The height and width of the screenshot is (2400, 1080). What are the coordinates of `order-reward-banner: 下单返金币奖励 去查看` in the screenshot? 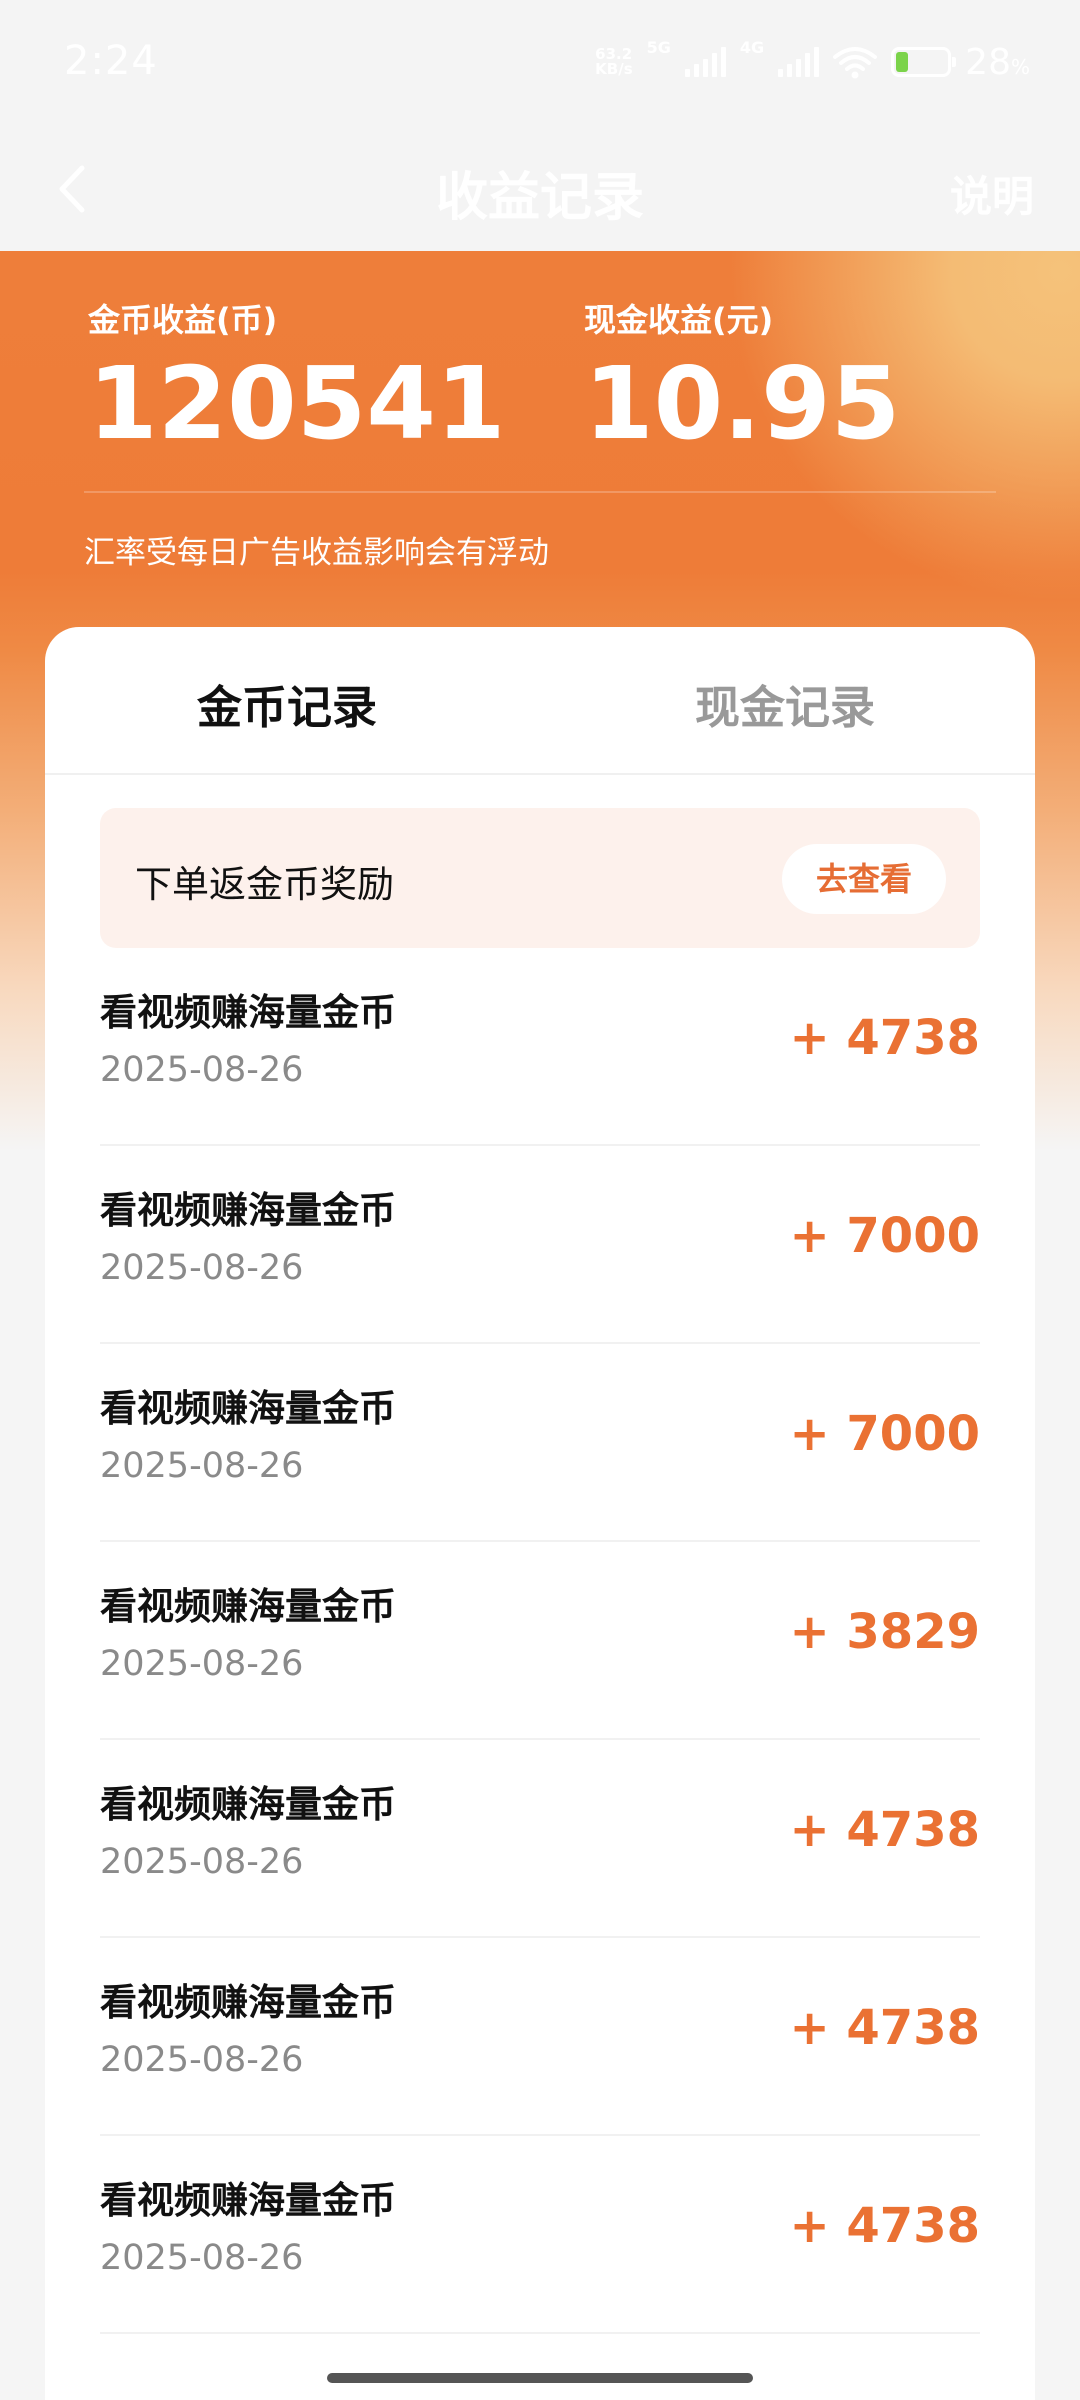 It's located at (540, 878).